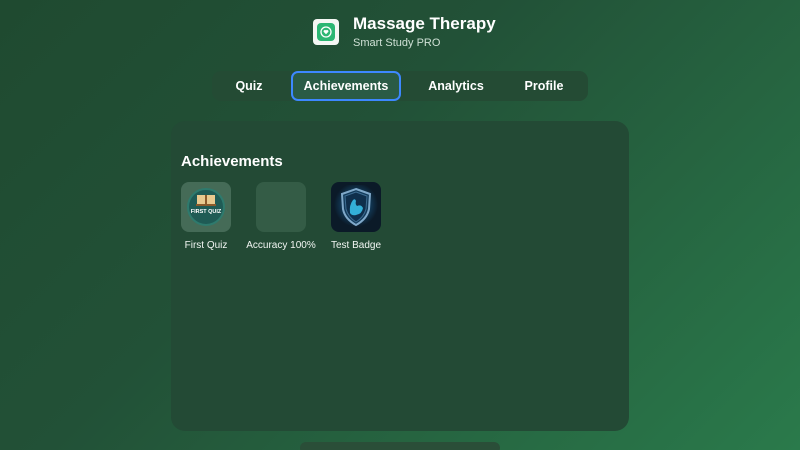 The image size is (800, 450). I want to click on first-quiz-book-icon: FIRST QUIZ, so click(206, 207).